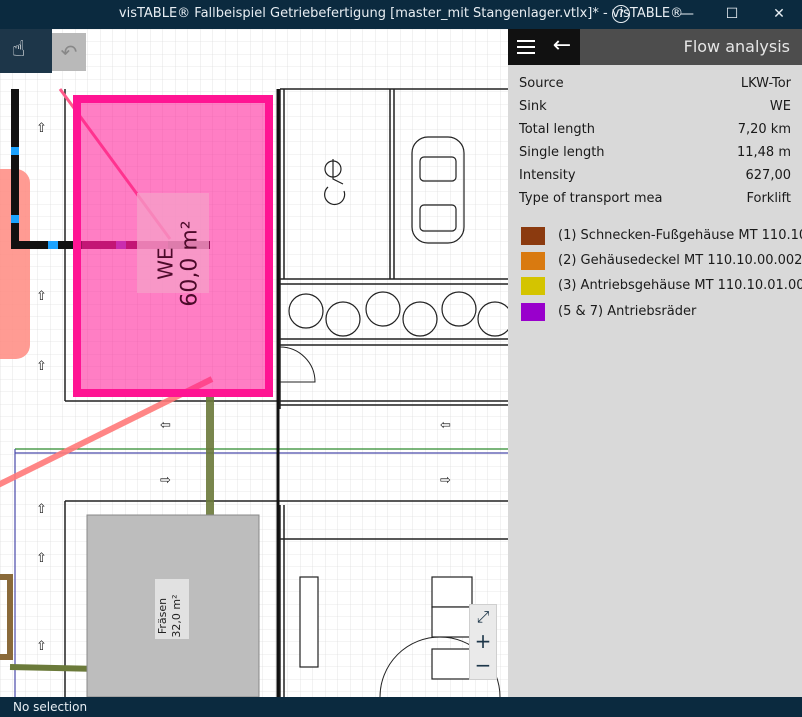 Image resolution: width=802 pixels, height=717 pixels. I want to click on panel-title: Flow analysis, so click(736, 46).